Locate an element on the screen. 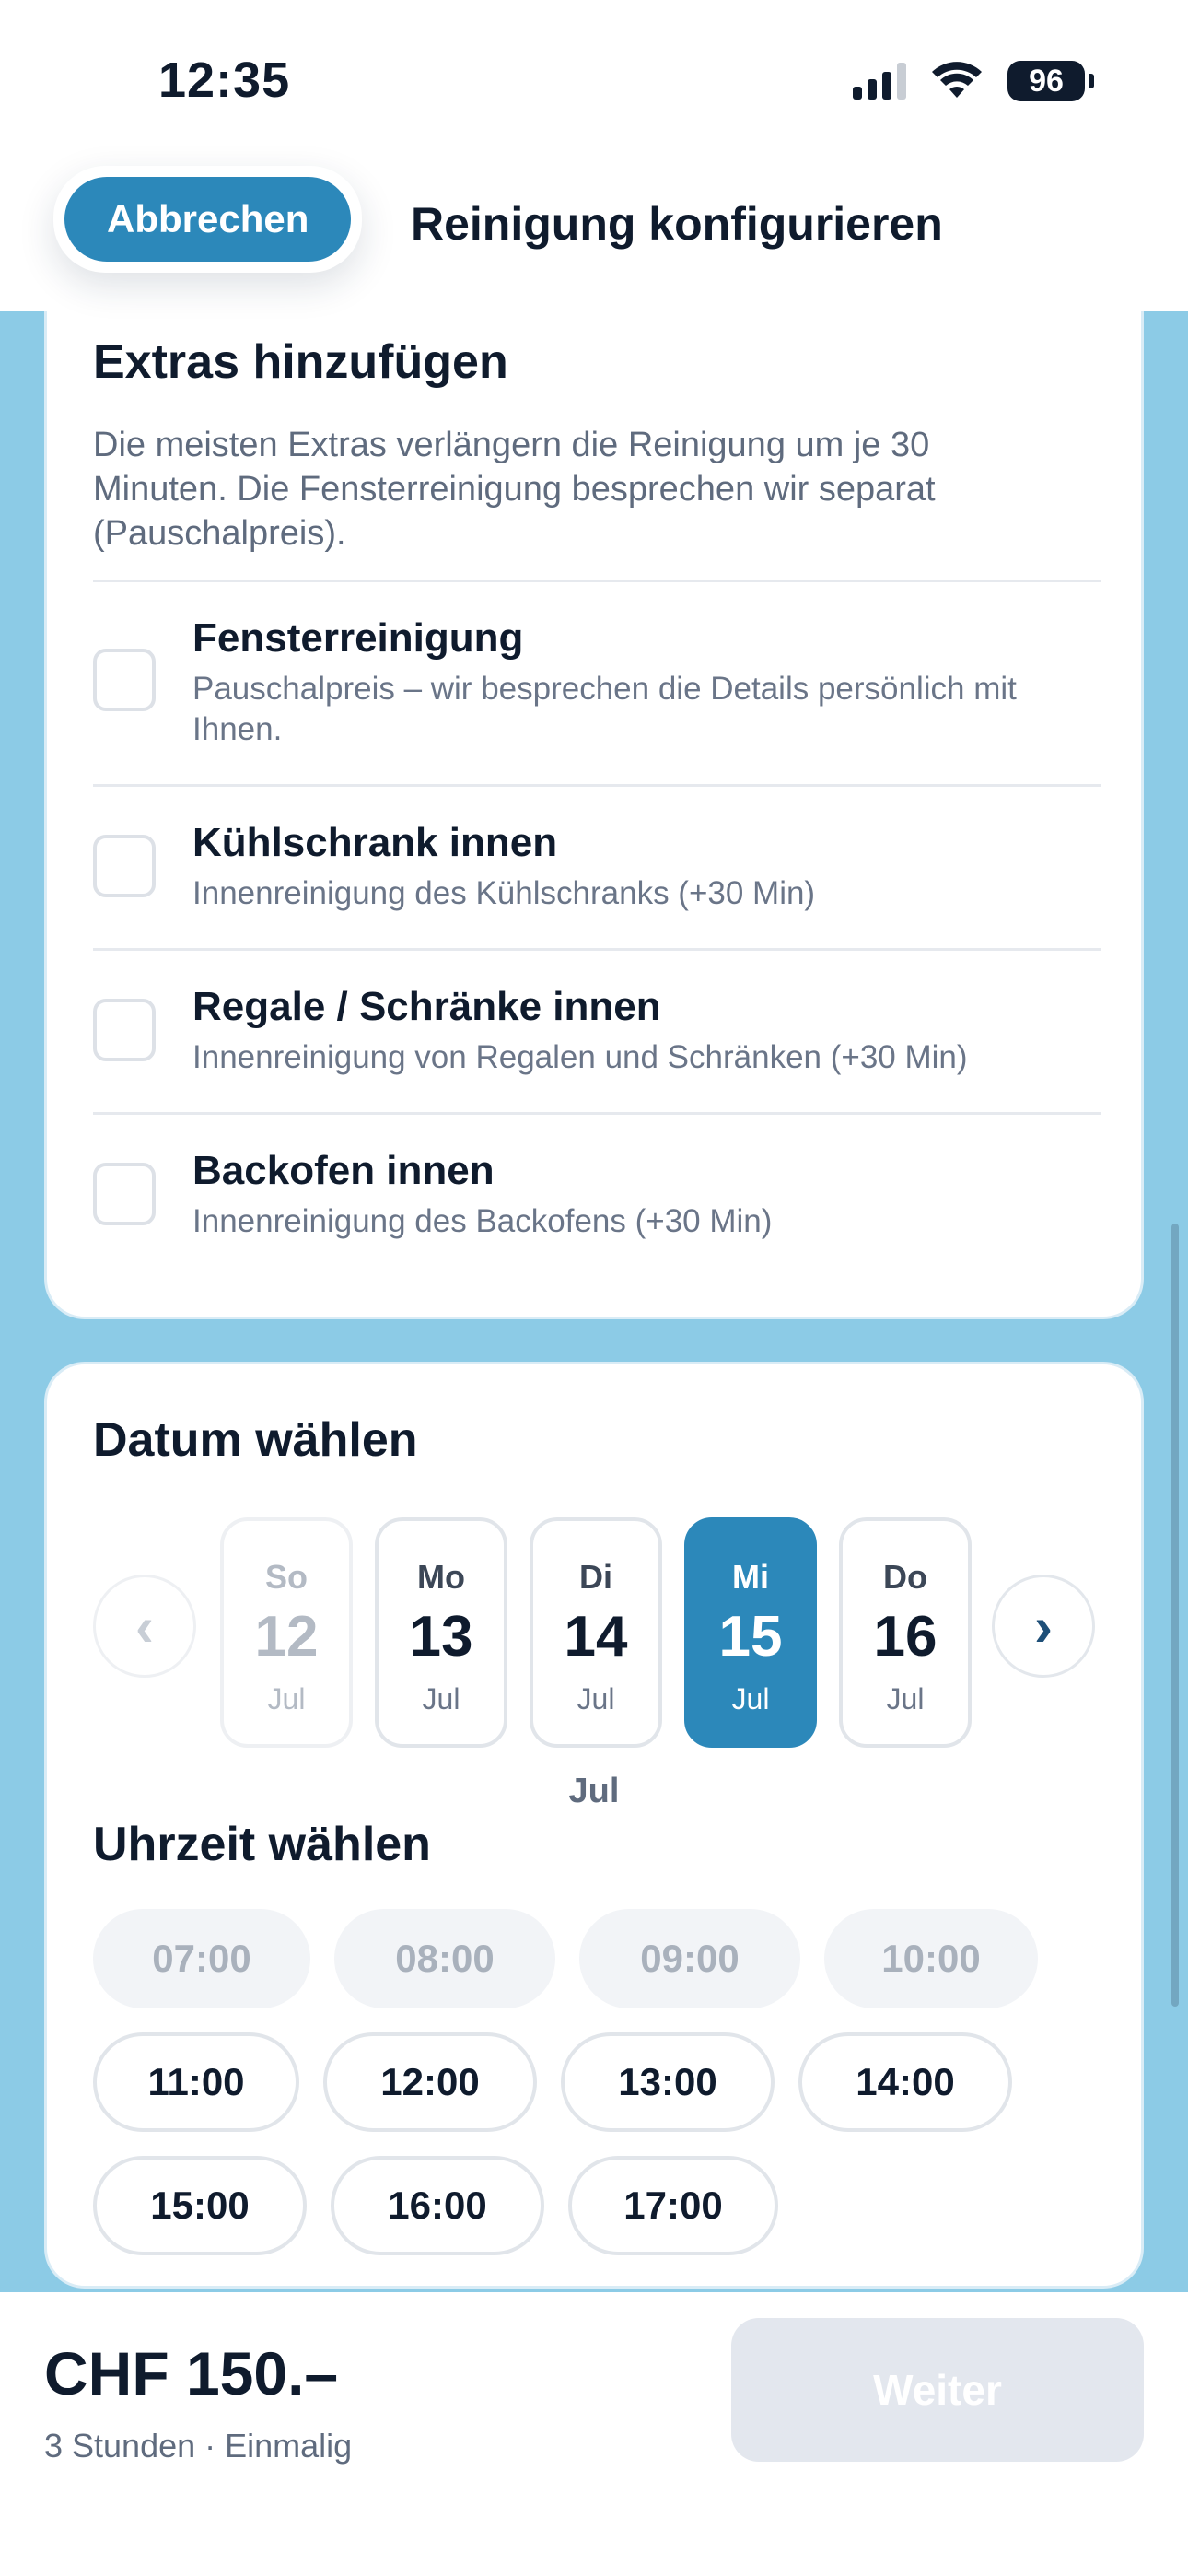 The height and width of the screenshot is (2576, 1188). next-button: Weiter is located at coordinates (937, 2390).